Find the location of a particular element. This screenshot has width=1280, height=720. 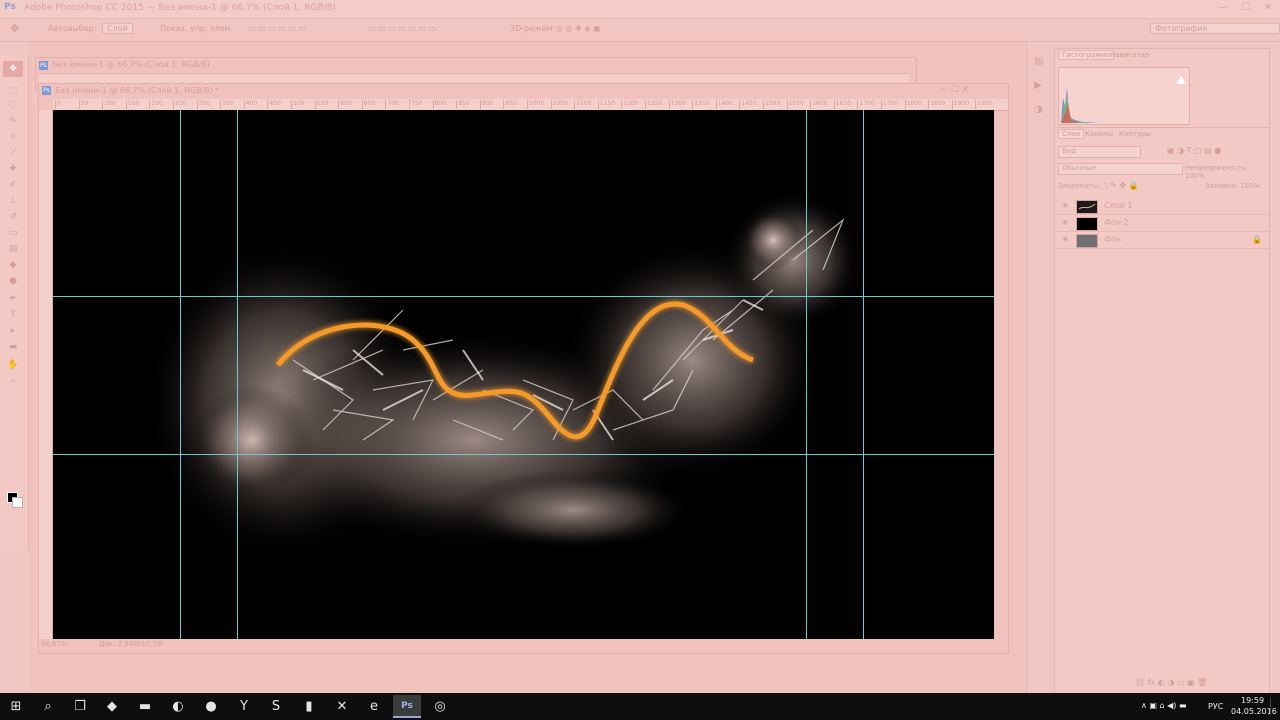

fill-field: Заливка: 100% is located at coordinates (1232, 186).